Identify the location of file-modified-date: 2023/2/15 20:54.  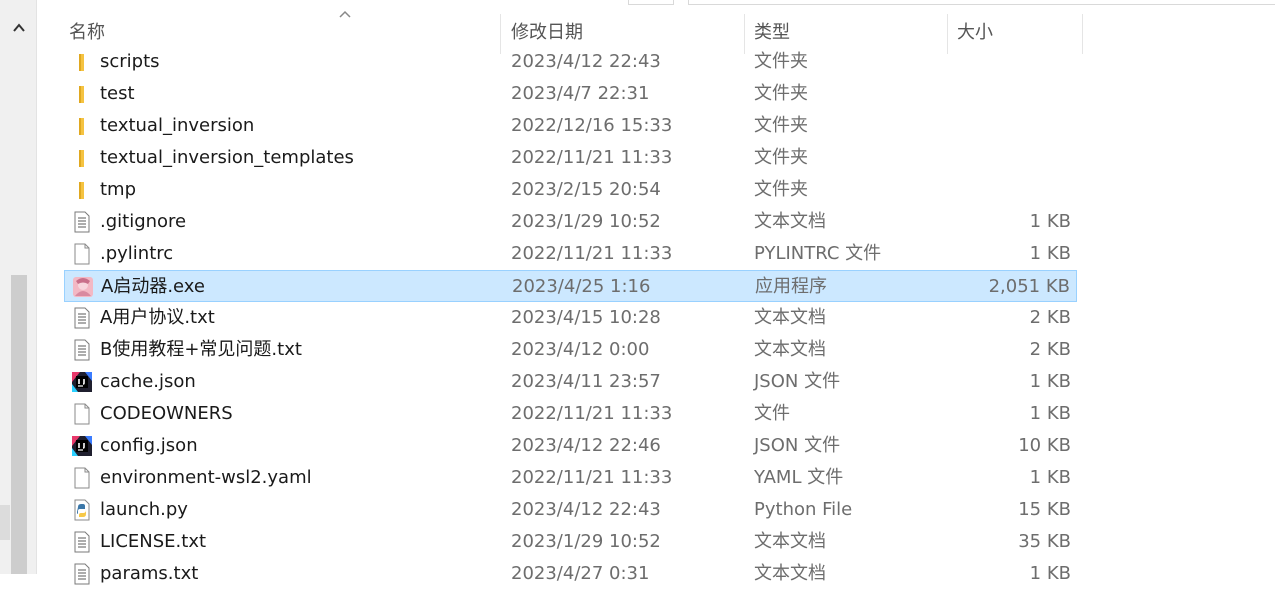
(586, 189).